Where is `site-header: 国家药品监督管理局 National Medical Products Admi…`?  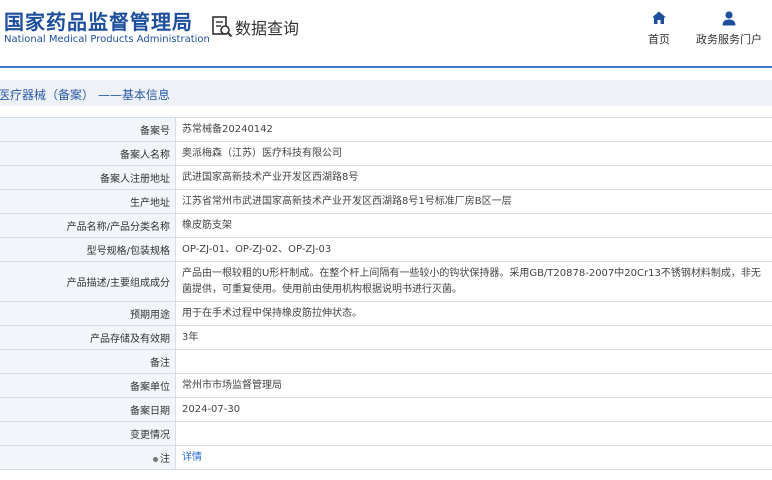
site-header: 国家药品监督管理局 National Medical Products Admi… is located at coordinates (386, 33).